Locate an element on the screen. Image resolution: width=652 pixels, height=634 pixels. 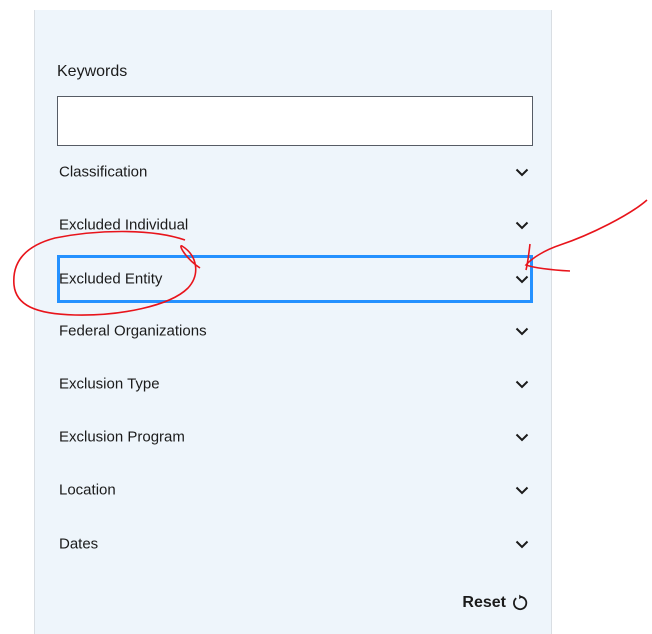
reset-button: Reset is located at coordinates (495, 603).